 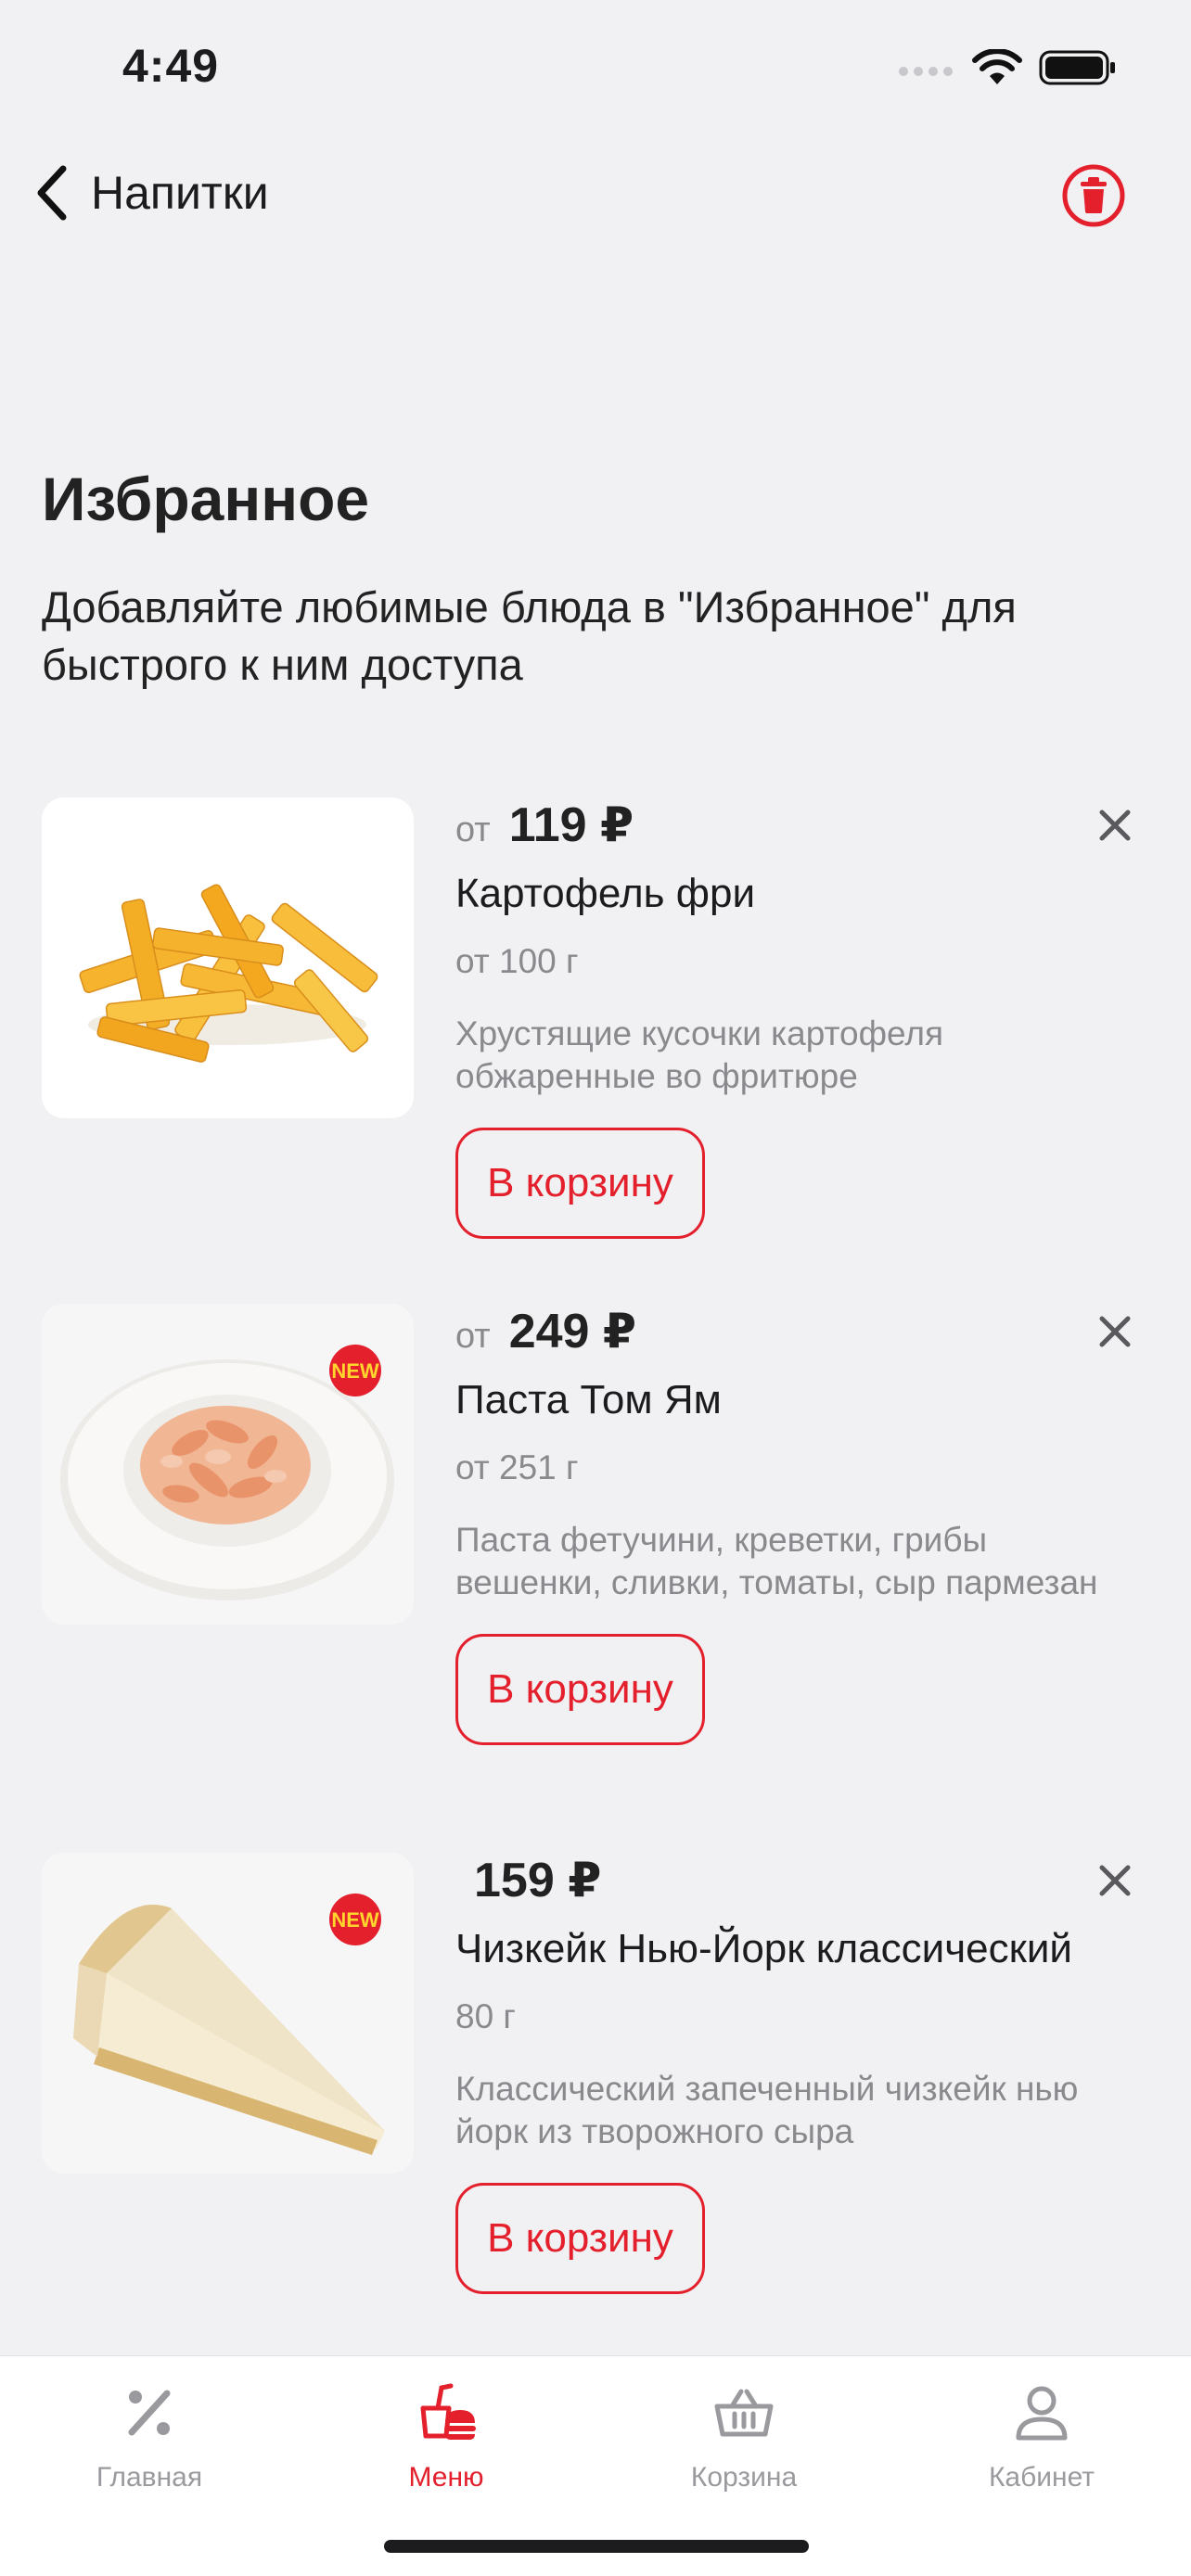 What do you see at coordinates (149, 2413) in the screenshot?
I see `percent-icon` at bounding box center [149, 2413].